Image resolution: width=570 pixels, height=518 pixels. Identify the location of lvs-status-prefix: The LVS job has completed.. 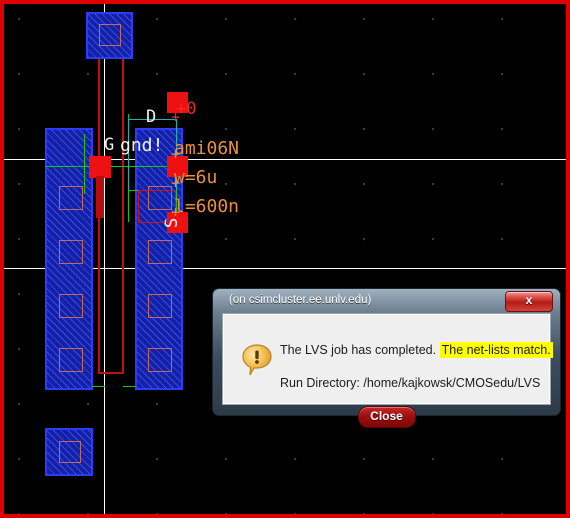
(358, 350).